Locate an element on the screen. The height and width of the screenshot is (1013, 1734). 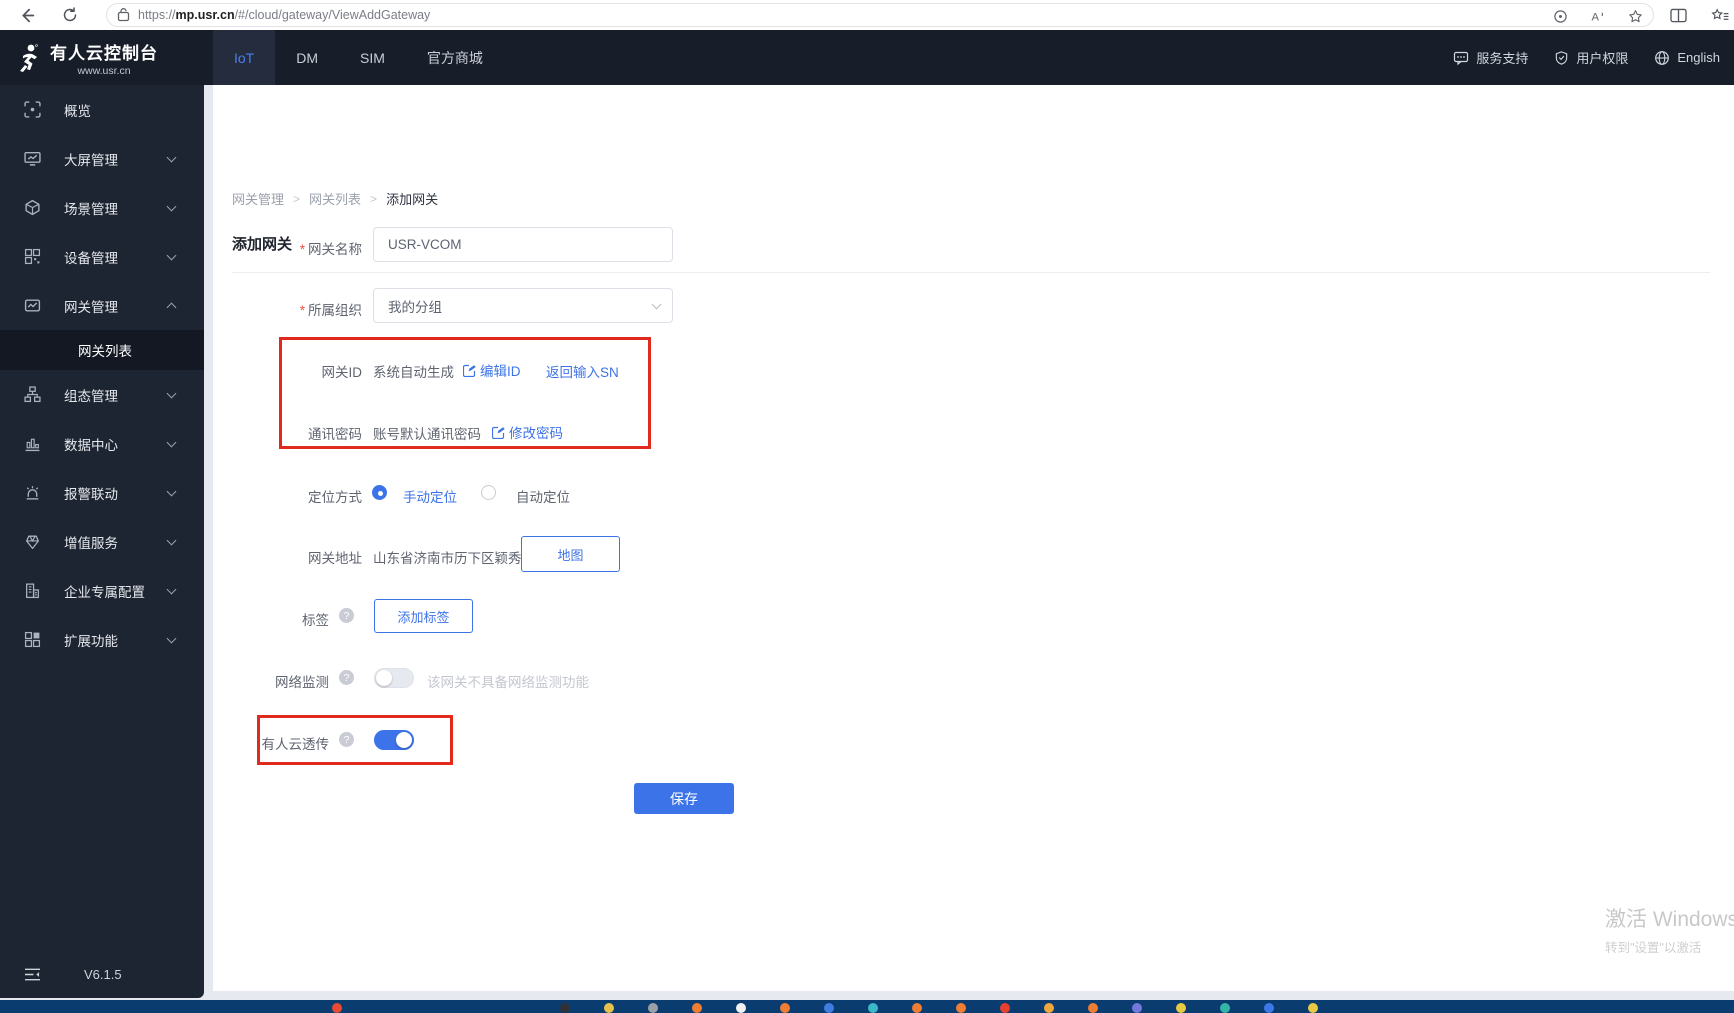
comm-password-value: 账号默认通讯密码 is located at coordinates (427, 434).